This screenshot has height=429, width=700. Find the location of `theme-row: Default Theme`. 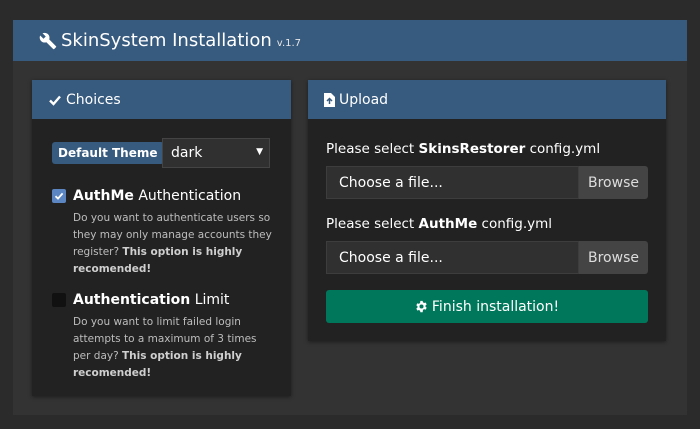

theme-row: Default Theme is located at coordinates (108, 153).